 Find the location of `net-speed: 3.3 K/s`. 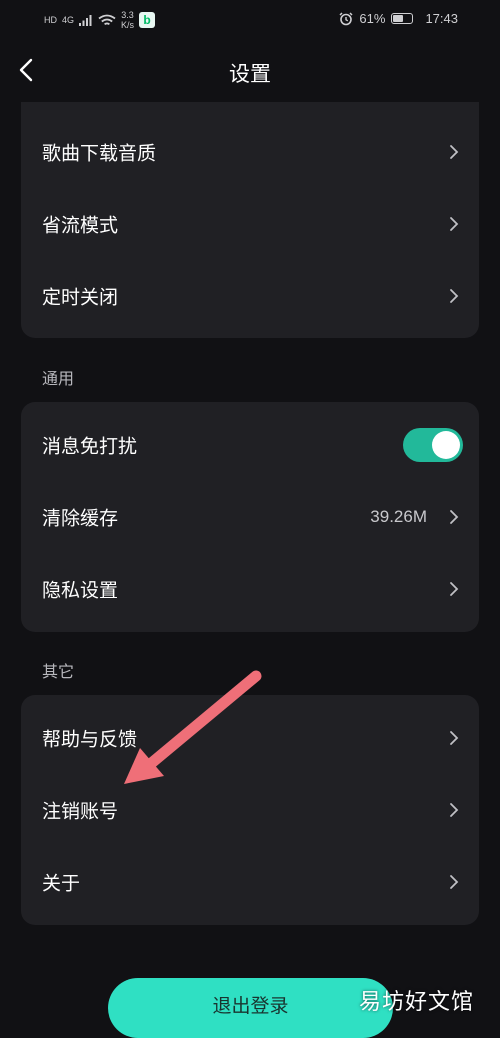

net-speed: 3.3 K/s is located at coordinates (128, 20).